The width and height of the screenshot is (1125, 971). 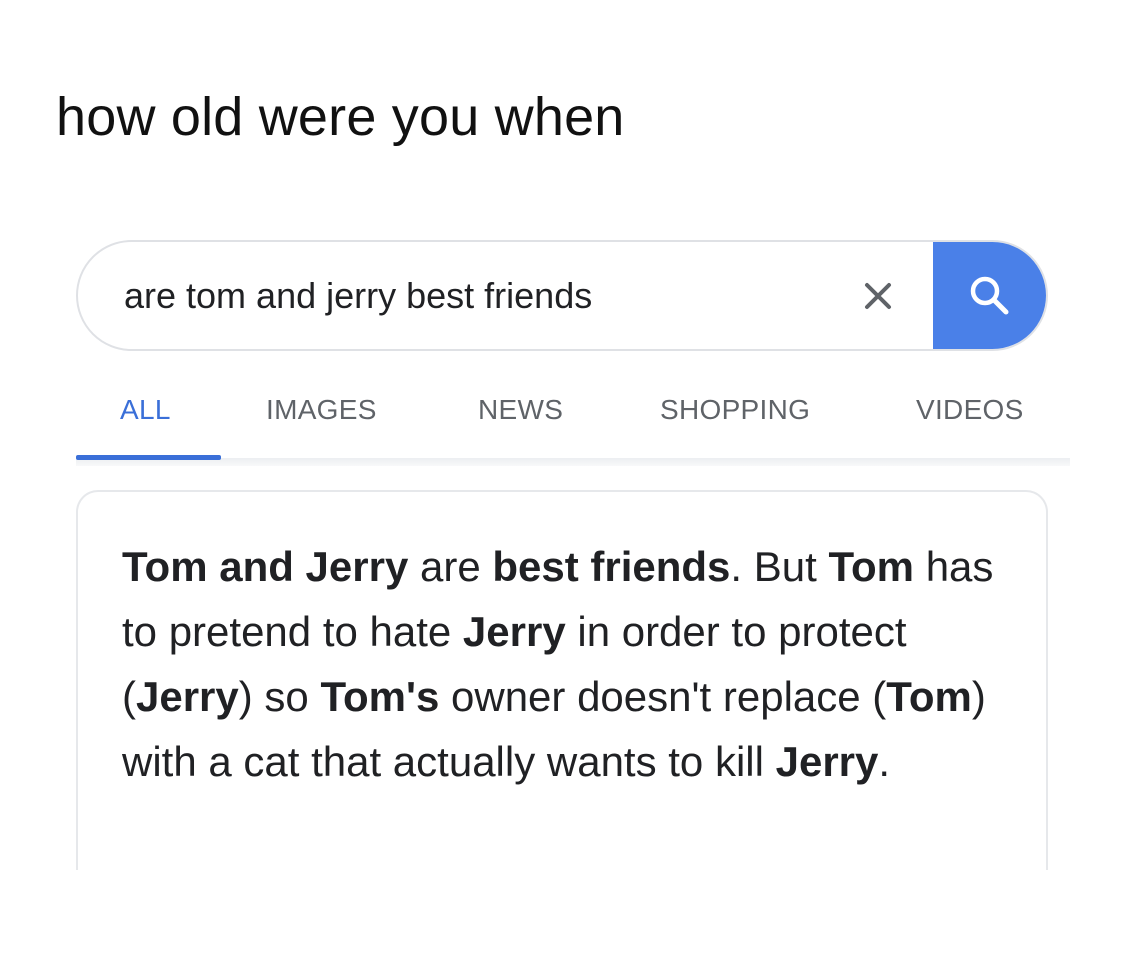 I want to click on tab-all: ALL, so click(x=145, y=410).